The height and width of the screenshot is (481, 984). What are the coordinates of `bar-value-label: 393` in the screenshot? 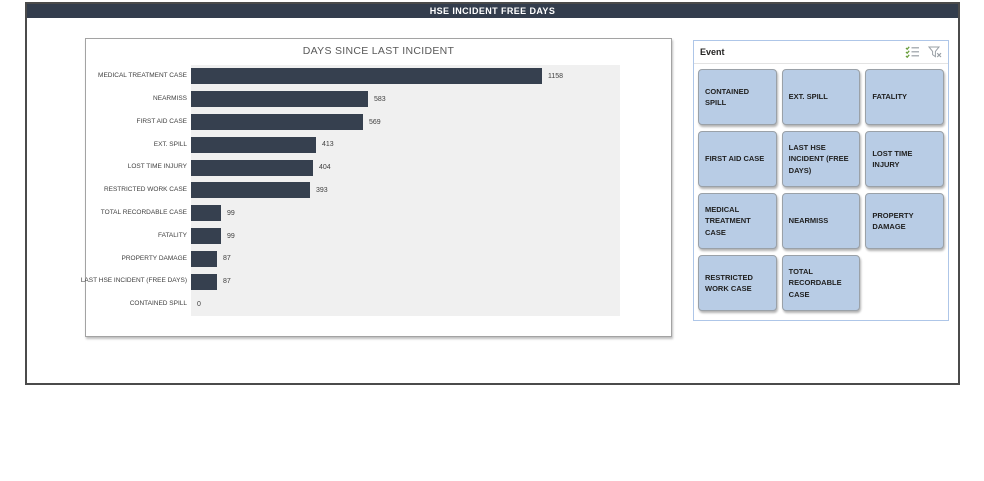 It's located at (322, 190).